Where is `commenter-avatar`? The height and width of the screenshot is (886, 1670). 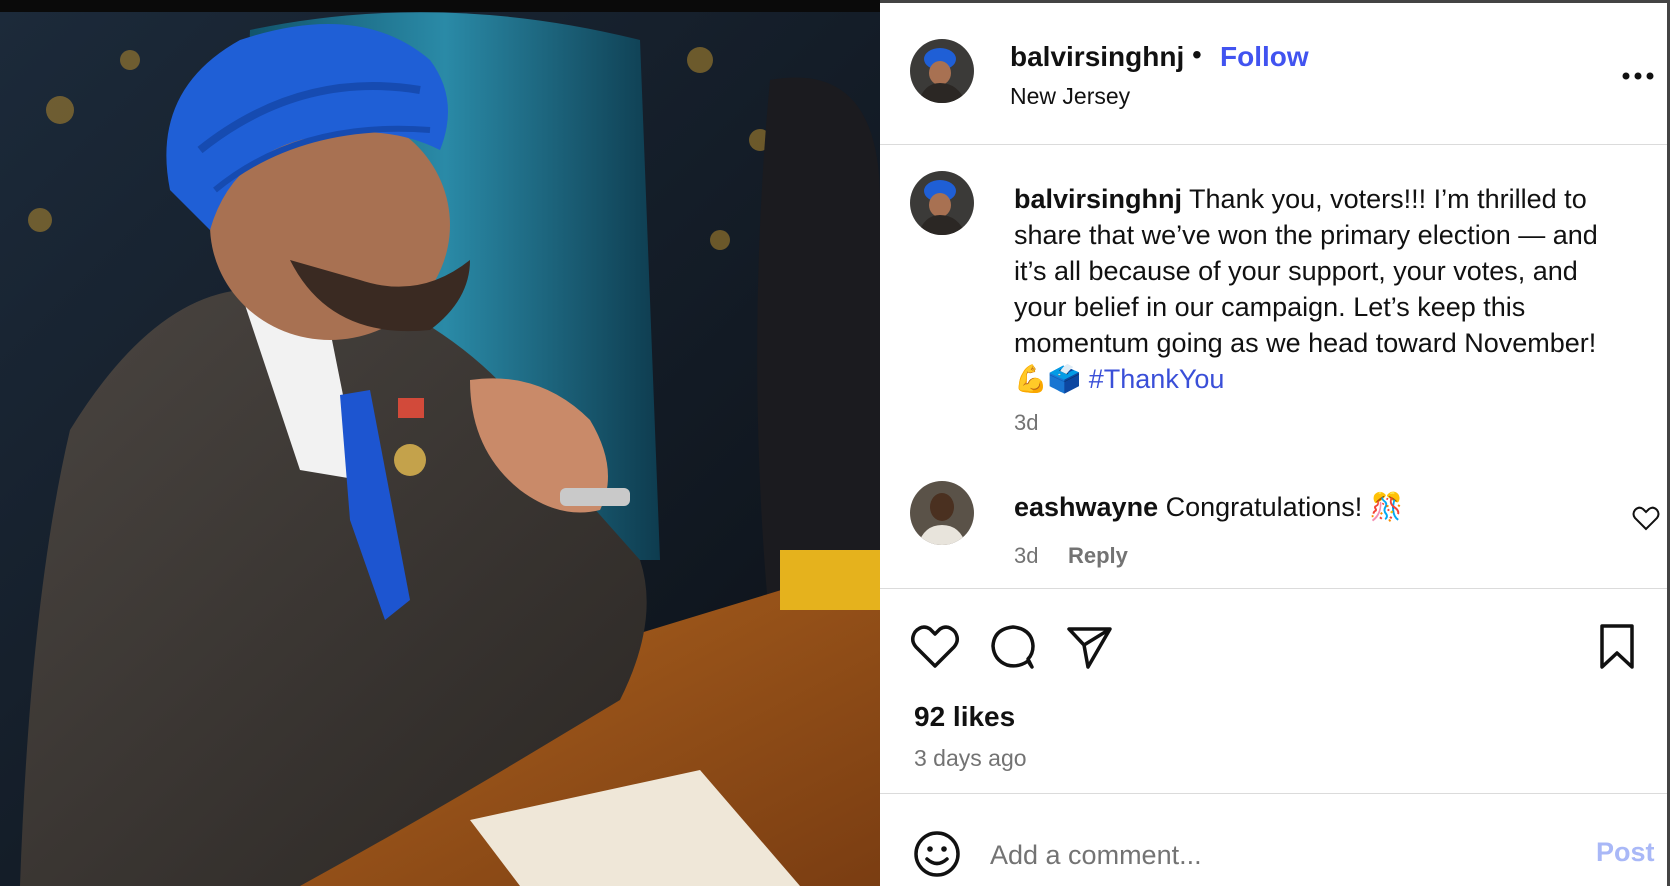
commenter-avatar is located at coordinates (942, 513).